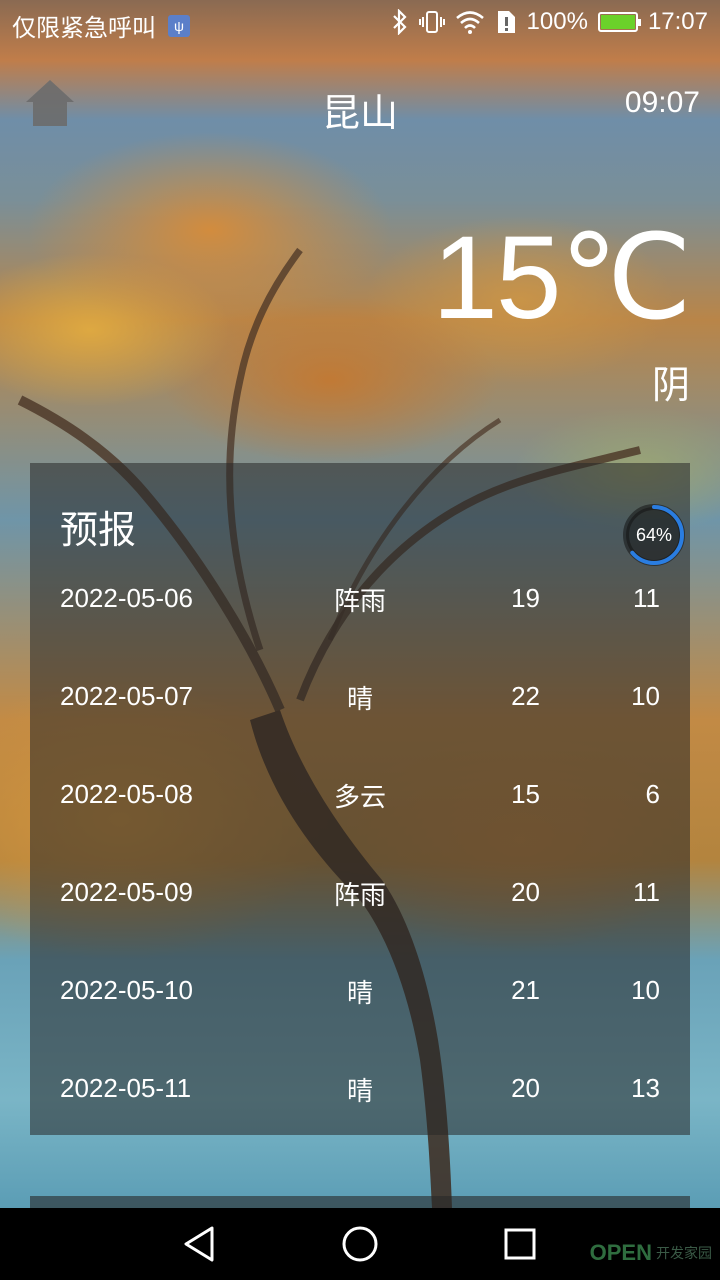 The height and width of the screenshot is (1280, 720). I want to click on forecast-low-temp: 6, so click(652, 794).